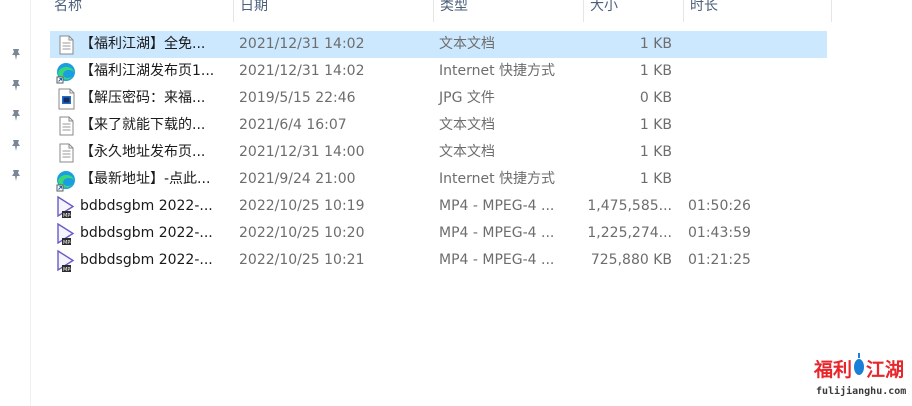 This screenshot has width=912, height=406. I want to click on navigation-pane, so click(15, 203).